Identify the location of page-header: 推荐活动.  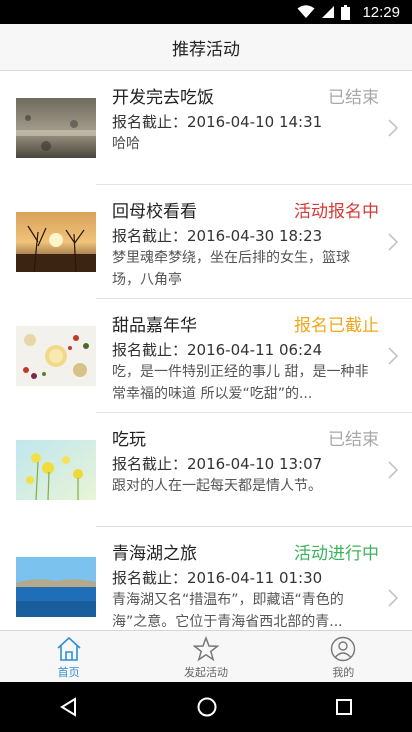
(206, 47).